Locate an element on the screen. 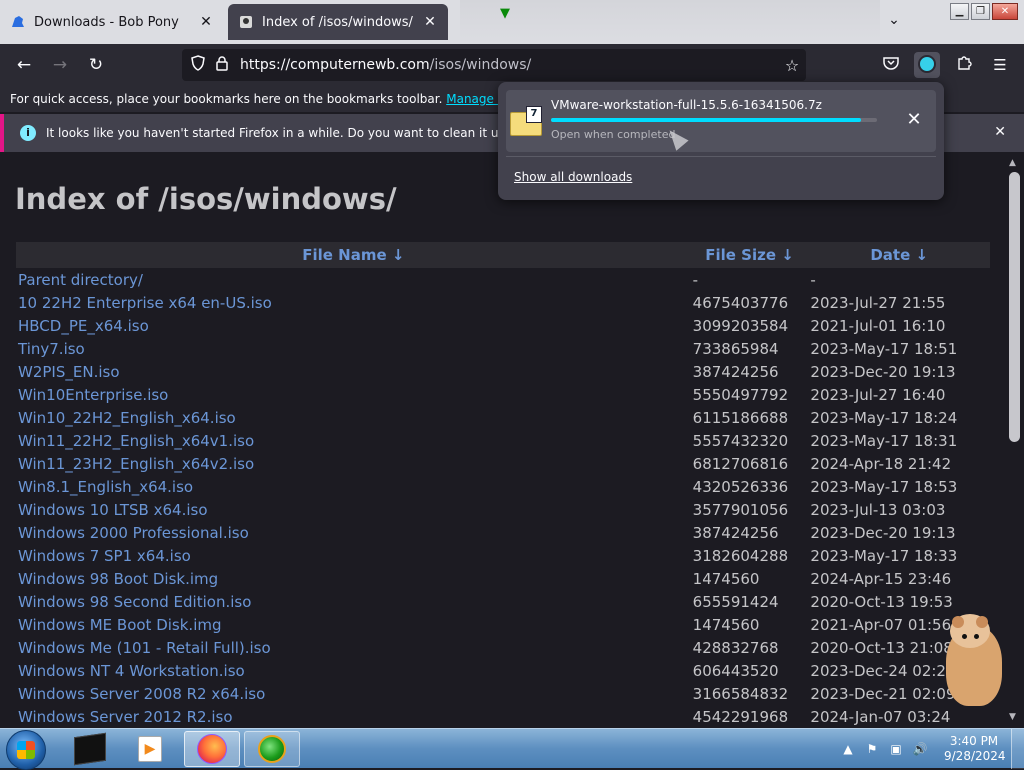 The height and width of the screenshot is (770, 1024). menu-hamburger-icon: ☰ is located at coordinates (1000, 65).